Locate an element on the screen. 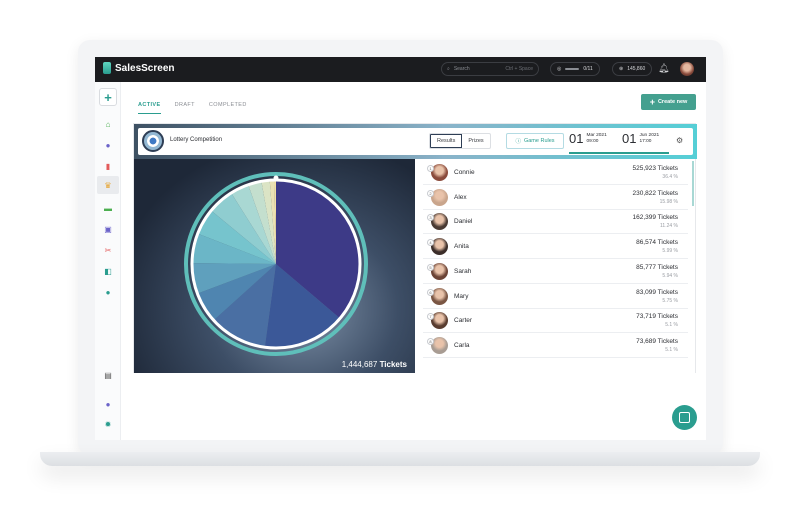 Image resolution: width=800 pixels, height=519 pixels. participant-percentage: 15.98 % is located at coordinates (668, 201).